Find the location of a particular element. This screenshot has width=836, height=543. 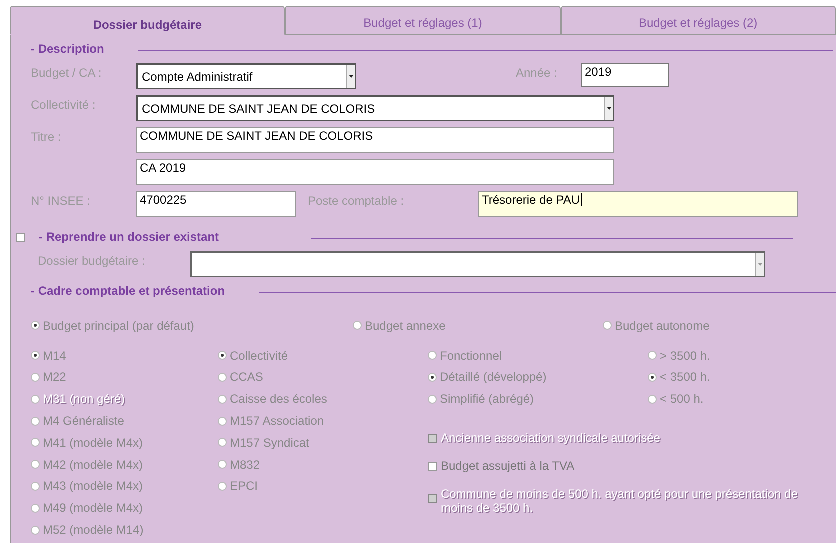

radio-option: M157 Association is located at coordinates (323, 421).